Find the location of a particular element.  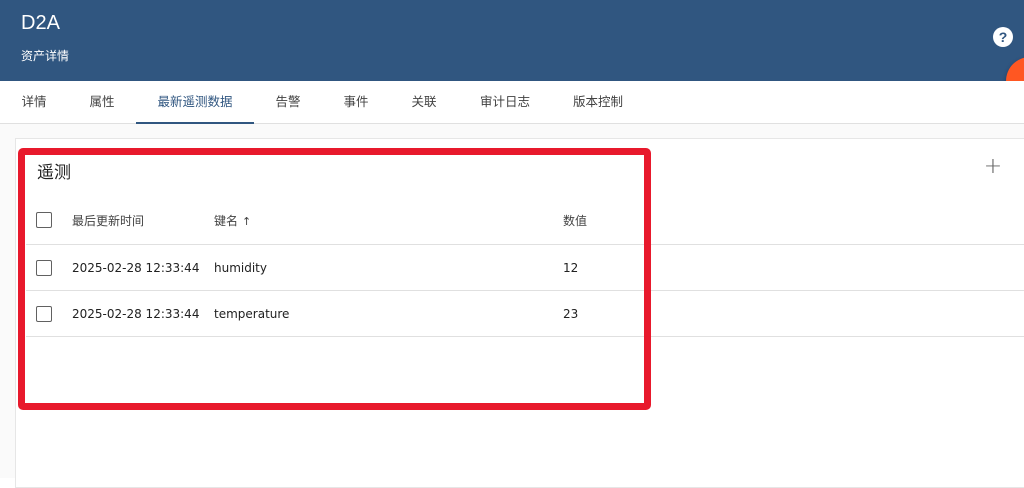

help-icon: ? is located at coordinates (1003, 37).